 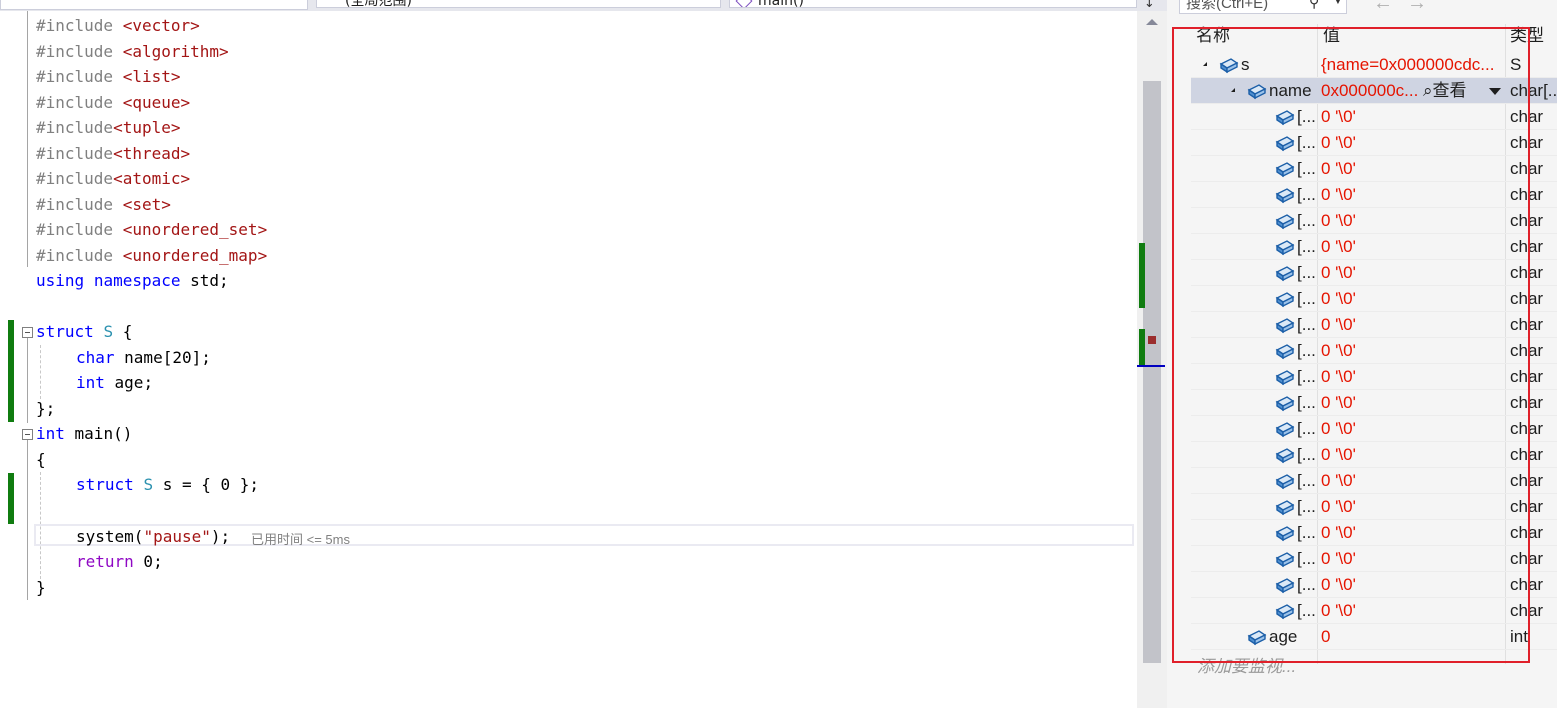 What do you see at coordinates (113, 102) in the screenshot?
I see `code-line-4: #include <queue>` at bounding box center [113, 102].